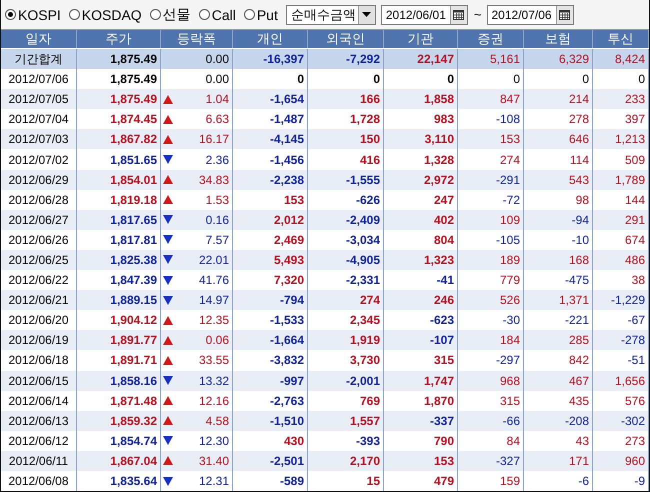 The width and height of the screenshot is (650, 492). Describe the element at coordinates (346, 260) in the screenshot. I see `value-cell: -4,905` at that location.